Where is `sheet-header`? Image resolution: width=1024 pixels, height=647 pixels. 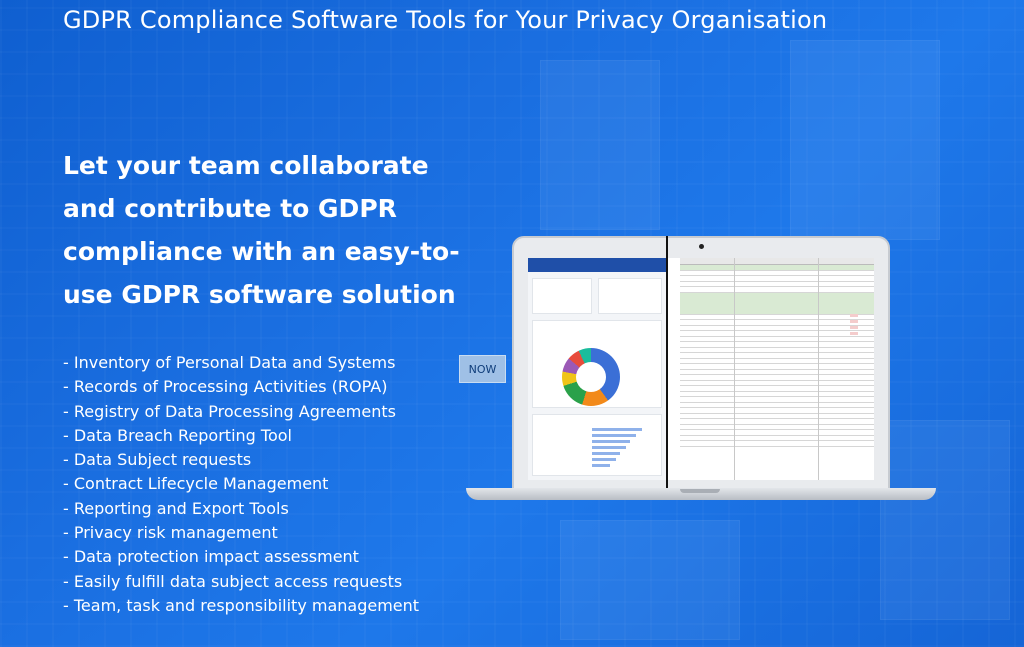 sheet-header is located at coordinates (777, 261).